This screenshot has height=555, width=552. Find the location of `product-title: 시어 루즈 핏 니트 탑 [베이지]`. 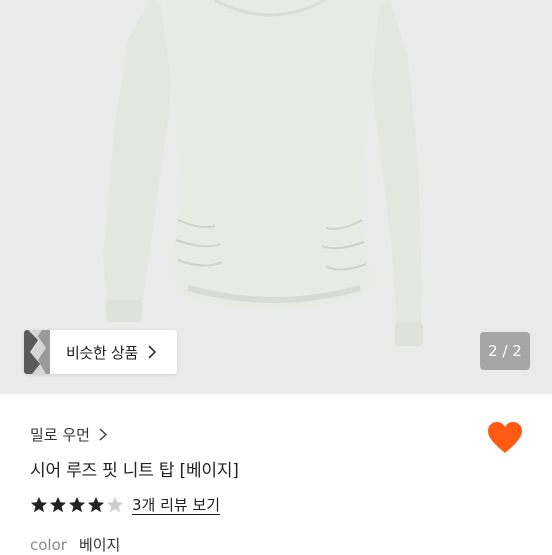

product-title: 시어 루즈 핏 니트 탑 [베이지] is located at coordinates (134, 471).